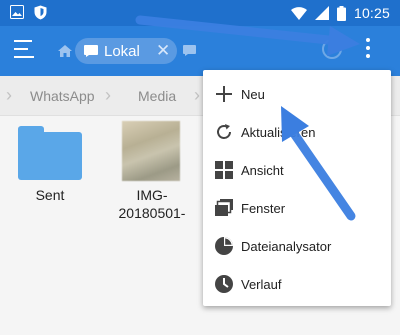  I want to click on tab-label: Lokal, so click(122, 51).